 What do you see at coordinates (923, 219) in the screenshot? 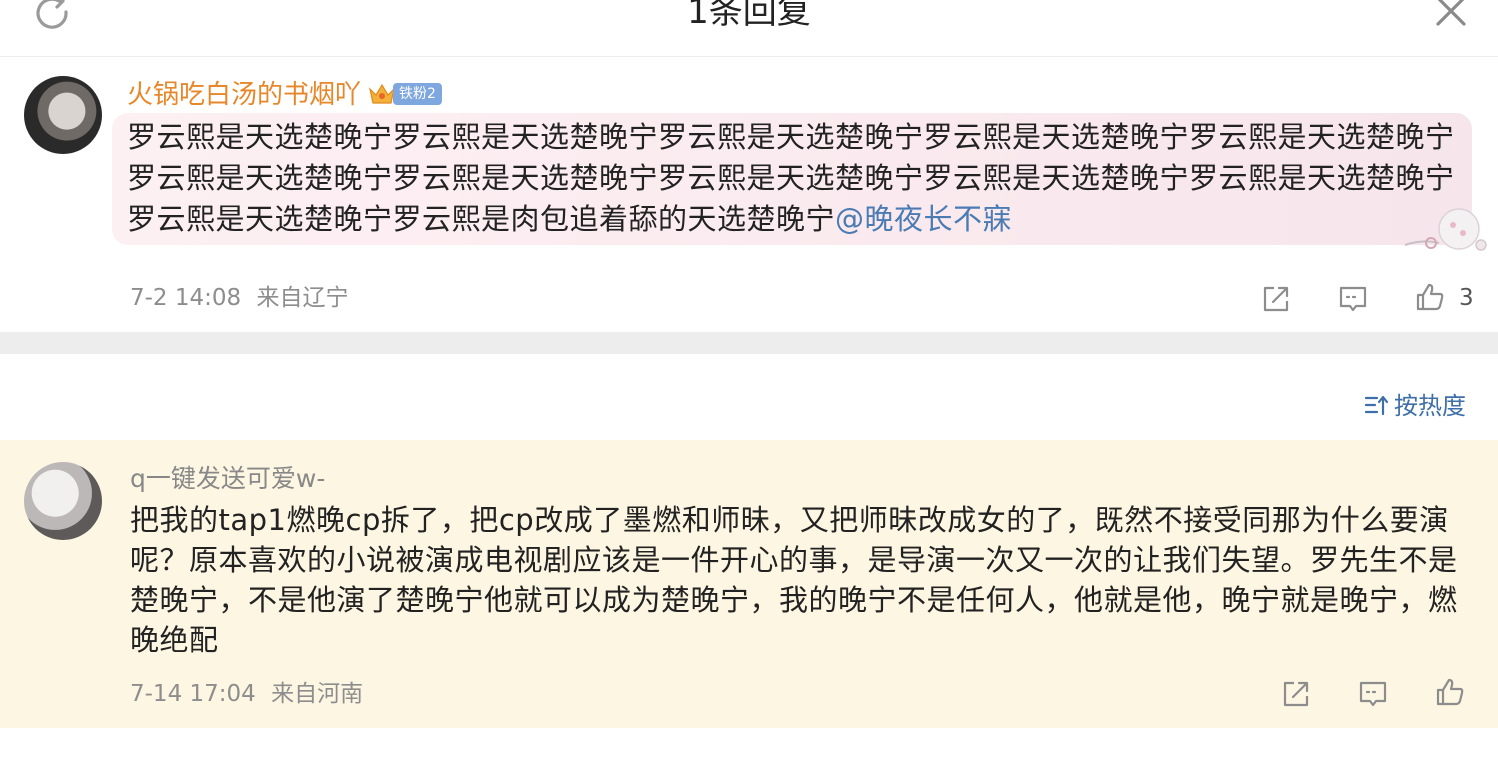
I see `mention-link: @晚夜长不寐` at bounding box center [923, 219].